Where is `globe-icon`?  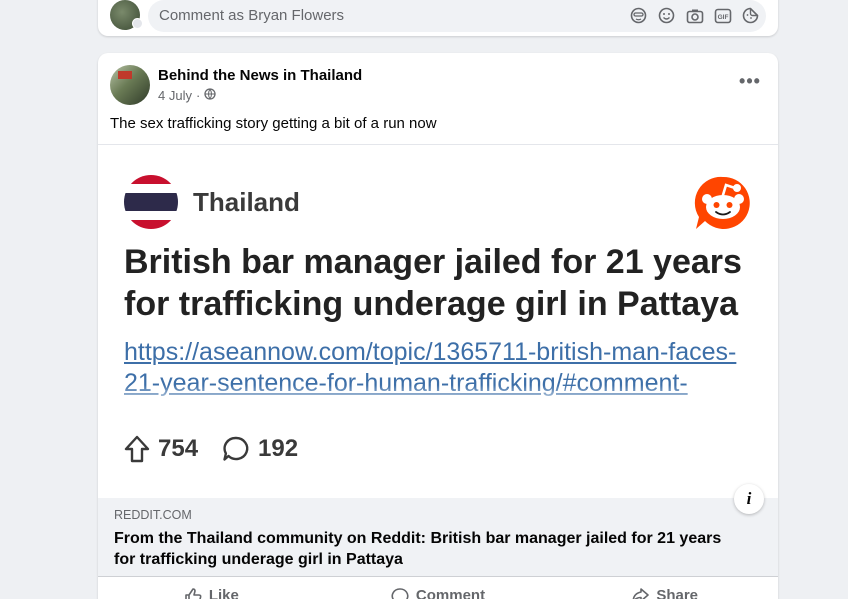
globe-icon is located at coordinates (210, 95).